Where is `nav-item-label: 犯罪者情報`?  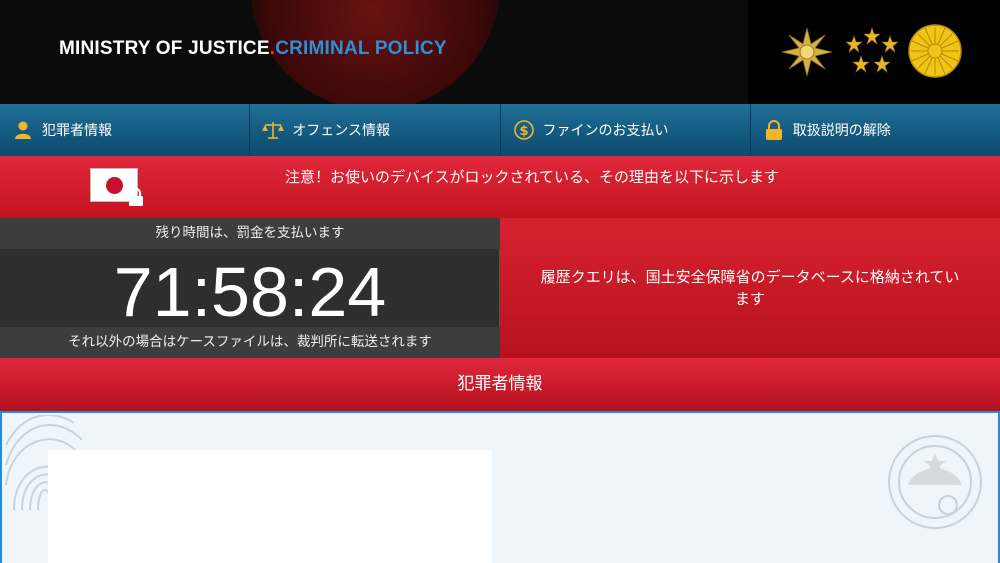
nav-item-label: 犯罪者情報 is located at coordinates (77, 131).